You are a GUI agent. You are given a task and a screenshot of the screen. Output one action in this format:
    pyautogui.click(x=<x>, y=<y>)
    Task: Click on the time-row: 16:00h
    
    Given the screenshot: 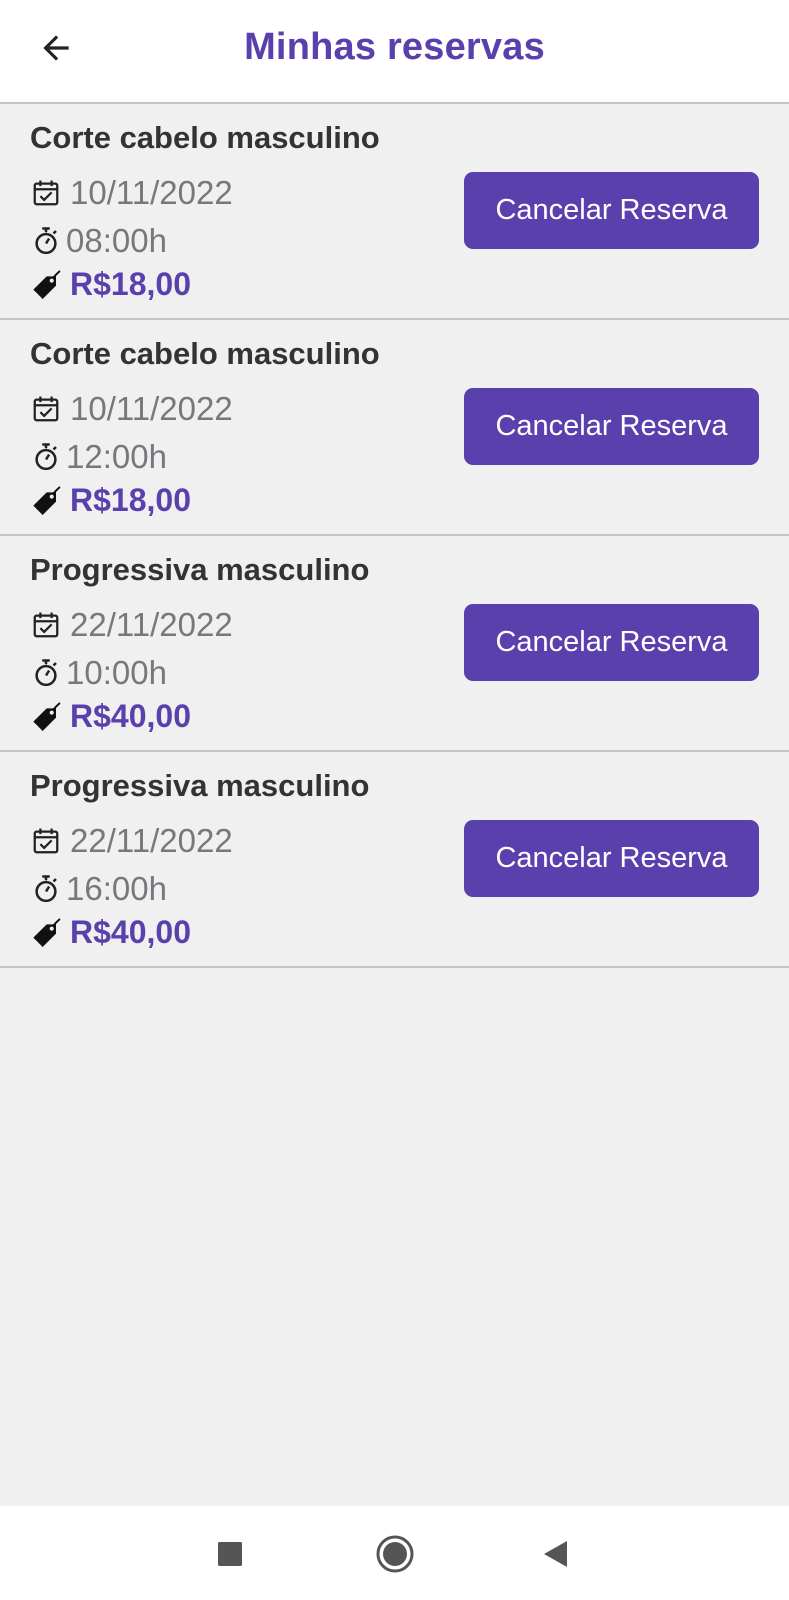 What is the action you would take?
    pyautogui.click(x=98, y=889)
    